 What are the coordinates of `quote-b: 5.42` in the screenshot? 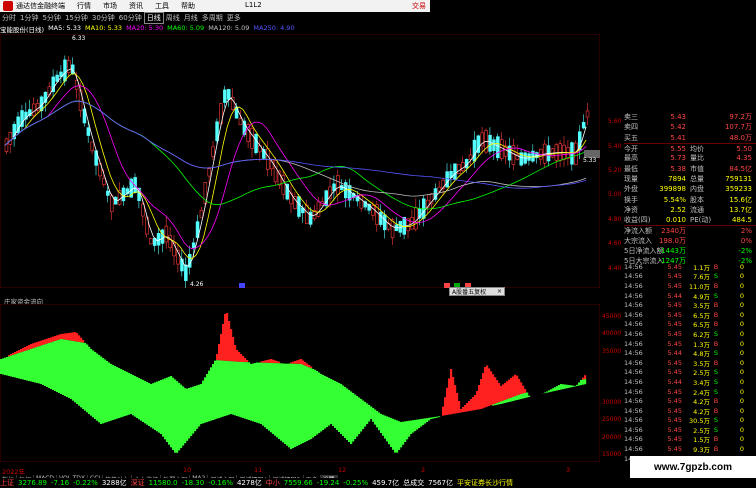 It's located at (672, 127).